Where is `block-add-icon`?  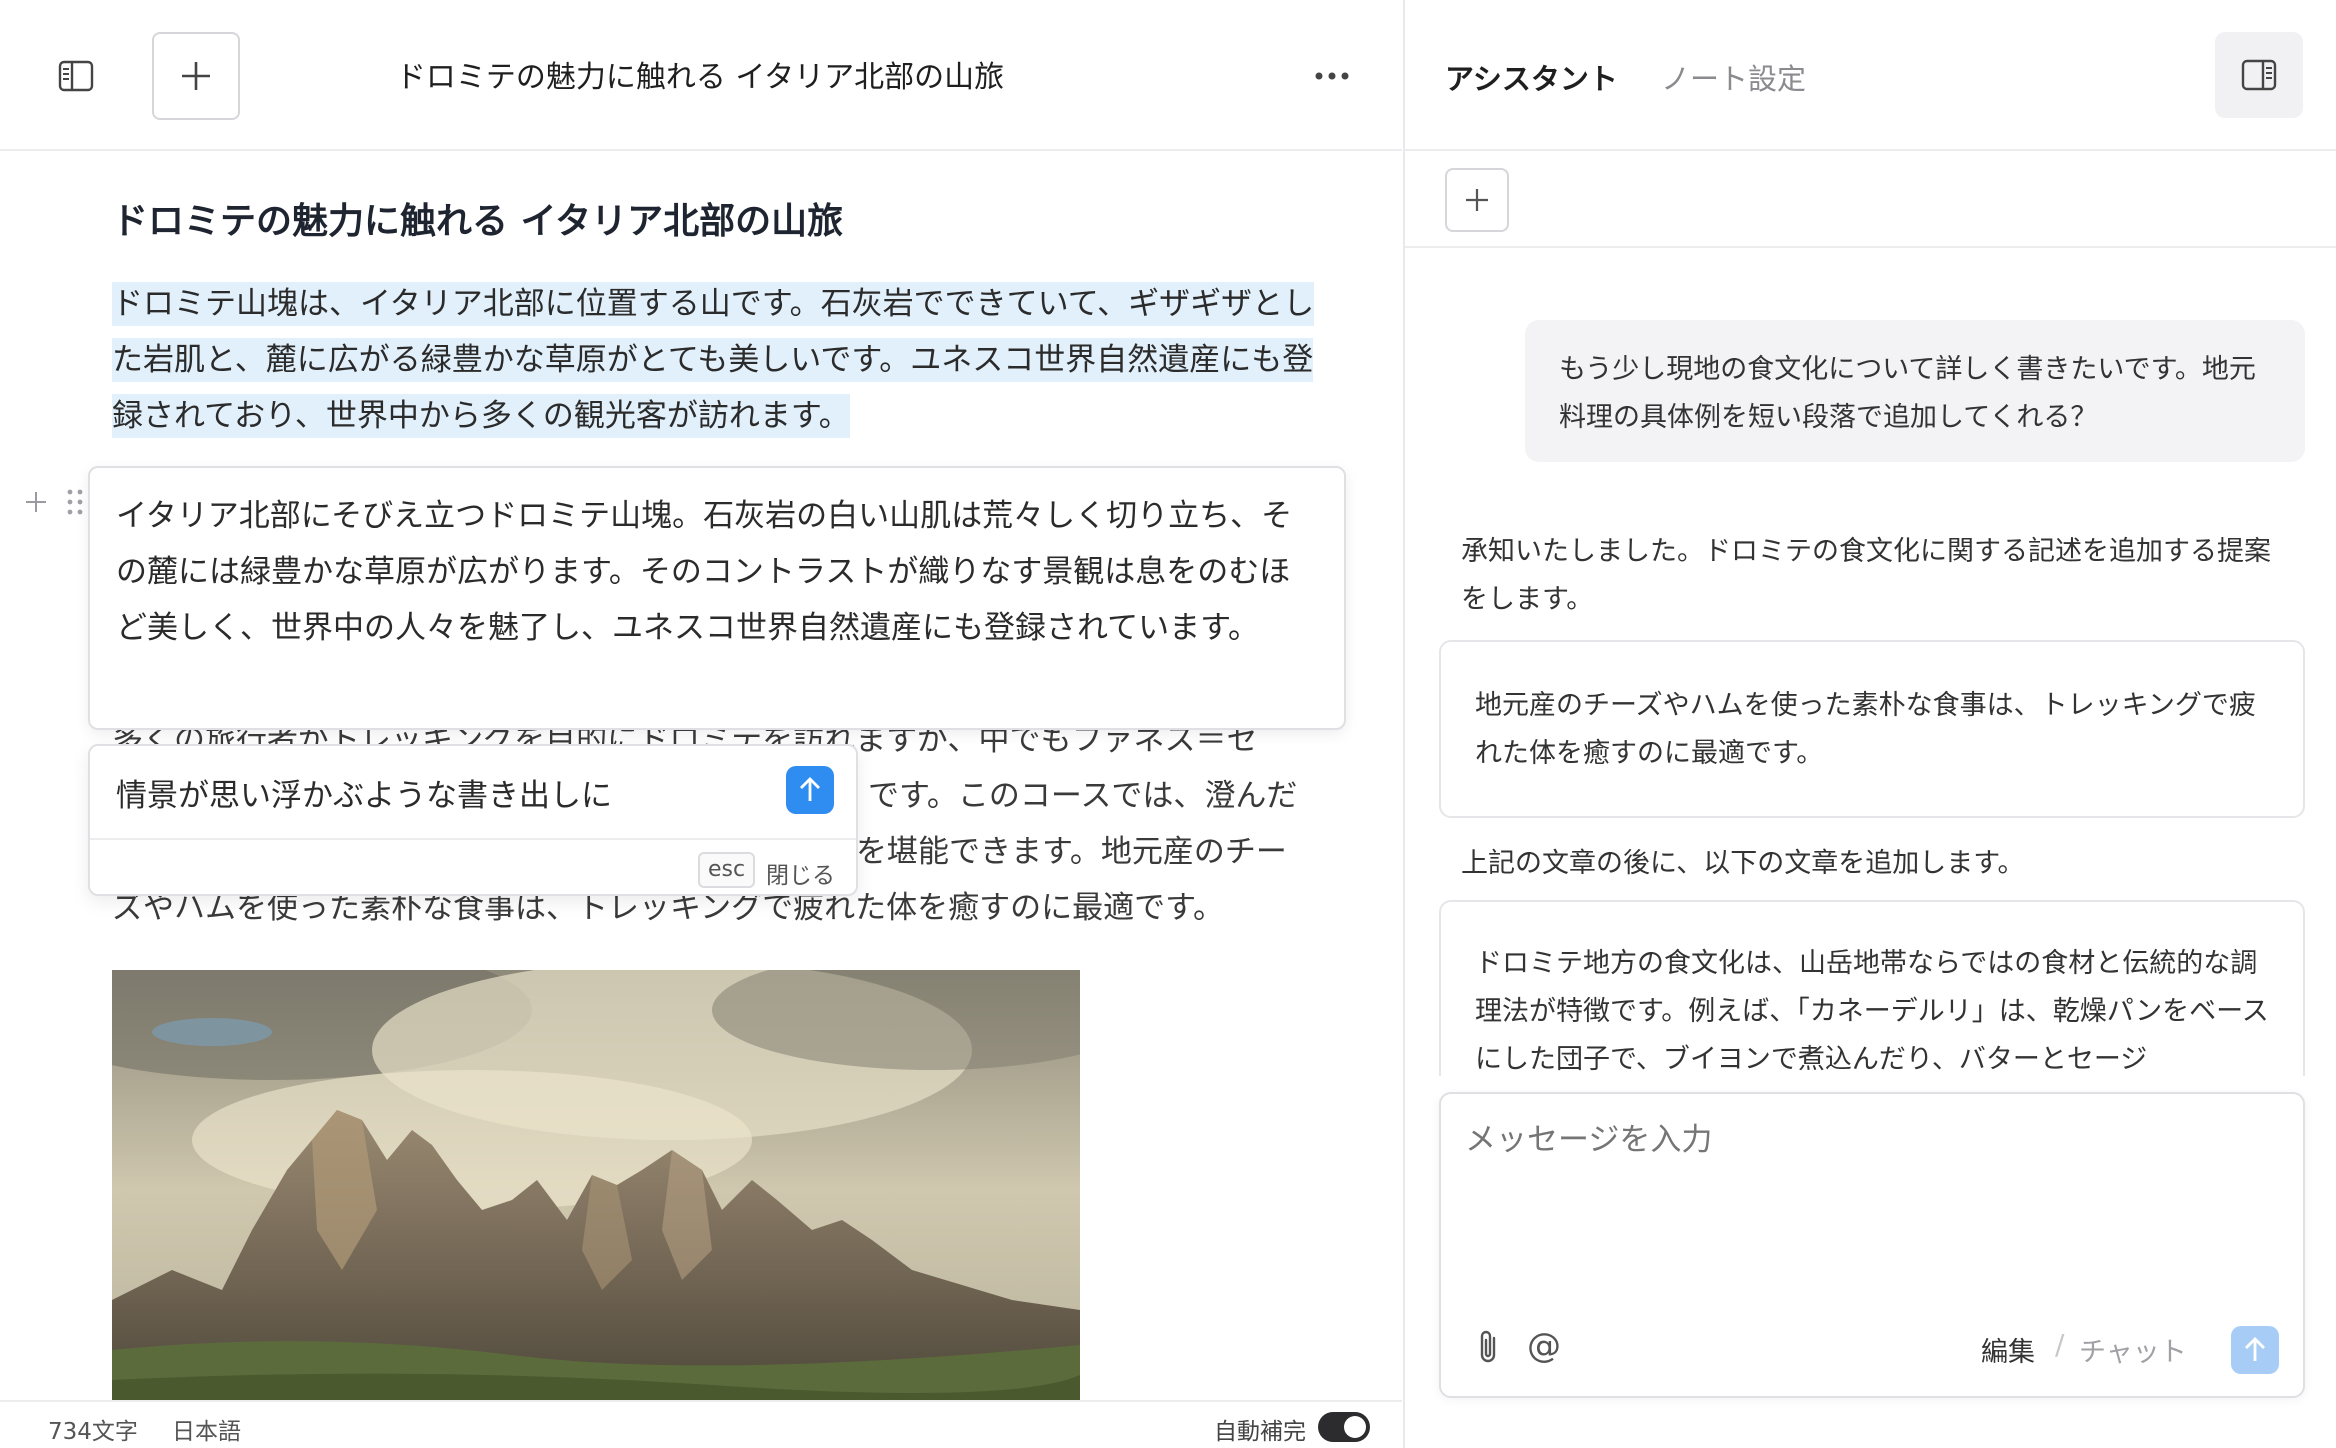 block-add-icon is located at coordinates (36, 502).